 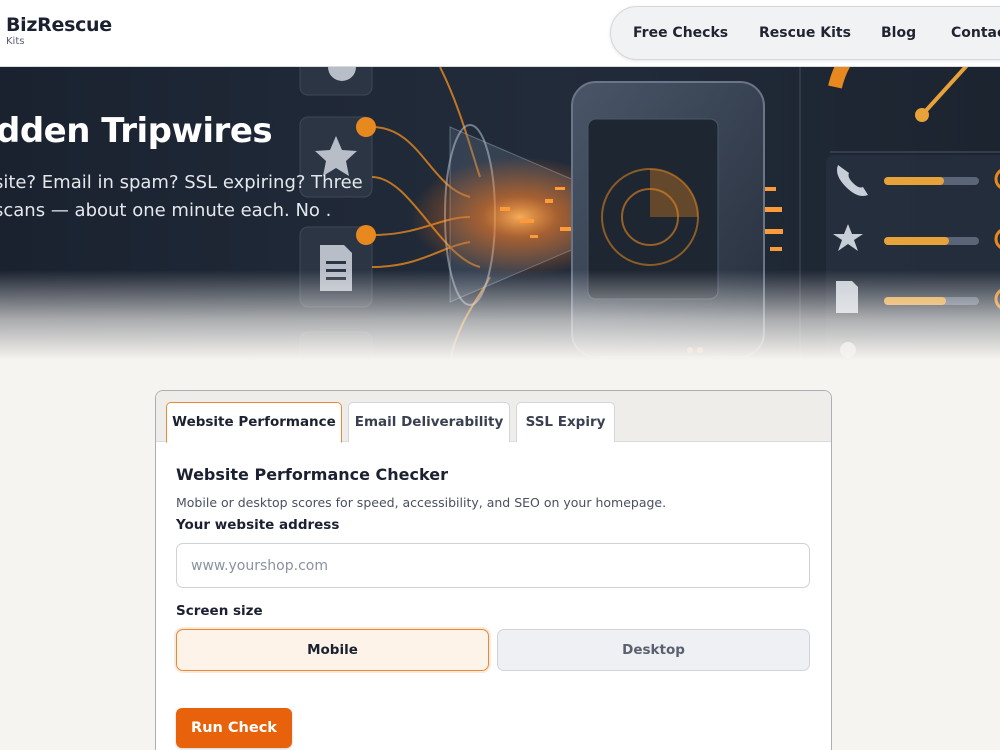 I want to click on nav-free-checks: Free Checks, so click(x=680, y=33).